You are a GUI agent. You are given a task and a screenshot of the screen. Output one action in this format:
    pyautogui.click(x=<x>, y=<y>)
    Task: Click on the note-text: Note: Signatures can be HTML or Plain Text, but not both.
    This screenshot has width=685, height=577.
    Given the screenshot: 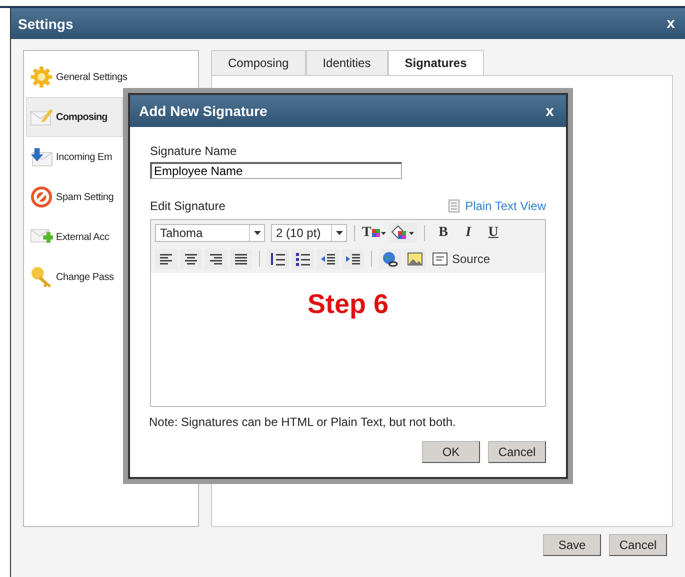 What is the action you would take?
    pyautogui.click(x=303, y=422)
    